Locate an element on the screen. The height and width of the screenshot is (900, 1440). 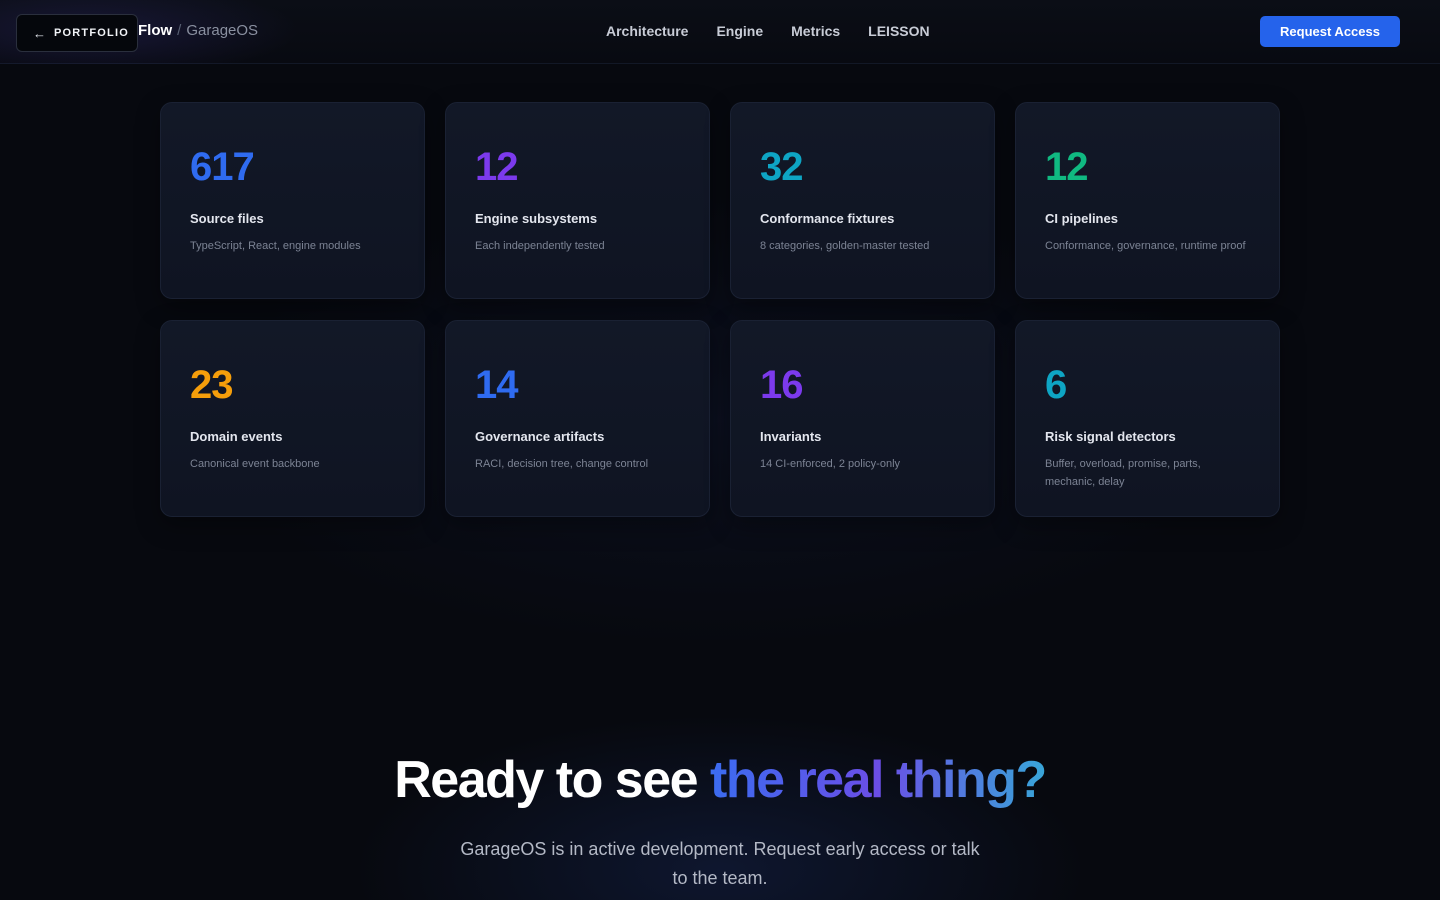
stat-description: 8 categories, golden-master tested is located at coordinates (845, 246).